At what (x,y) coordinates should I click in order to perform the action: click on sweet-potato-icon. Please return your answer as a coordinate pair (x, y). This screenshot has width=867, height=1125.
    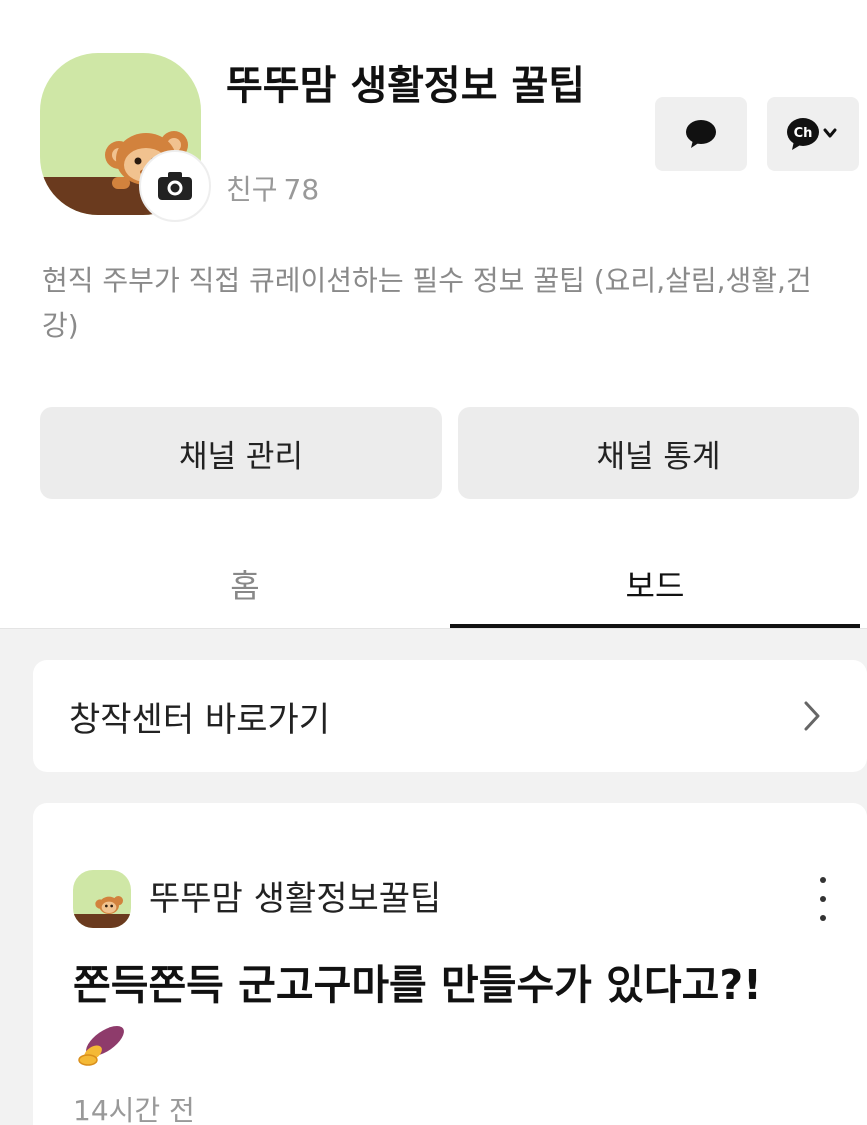
    Looking at the image, I should click on (101, 1045).